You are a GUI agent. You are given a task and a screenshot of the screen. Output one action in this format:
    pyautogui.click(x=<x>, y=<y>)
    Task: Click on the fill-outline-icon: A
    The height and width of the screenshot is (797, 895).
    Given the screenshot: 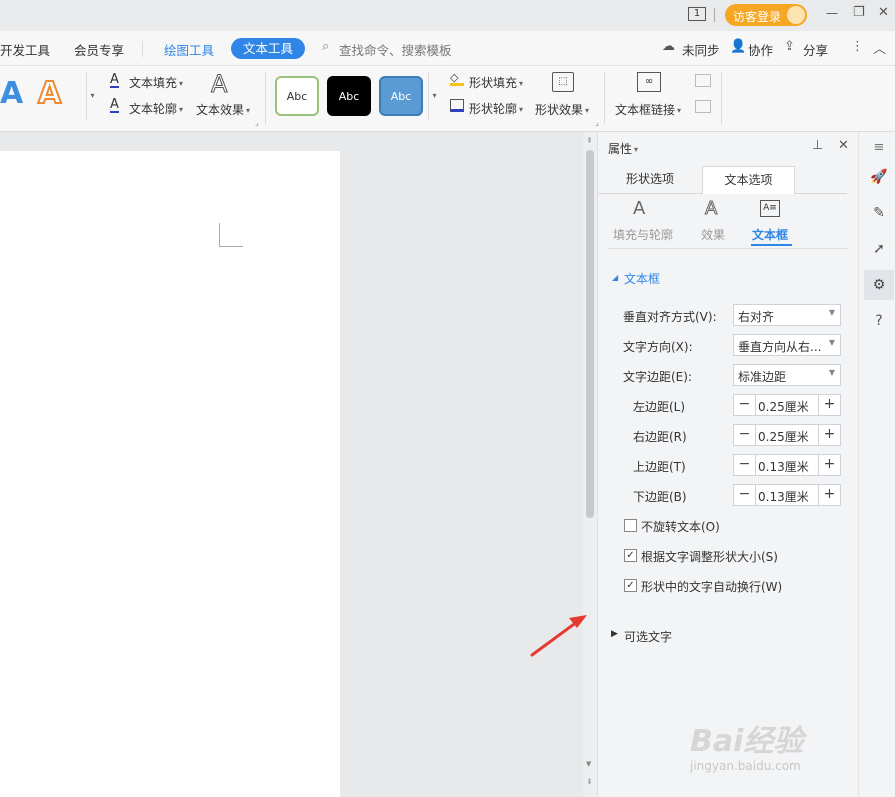 What is the action you would take?
    pyautogui.click(x=639, y=208)
    